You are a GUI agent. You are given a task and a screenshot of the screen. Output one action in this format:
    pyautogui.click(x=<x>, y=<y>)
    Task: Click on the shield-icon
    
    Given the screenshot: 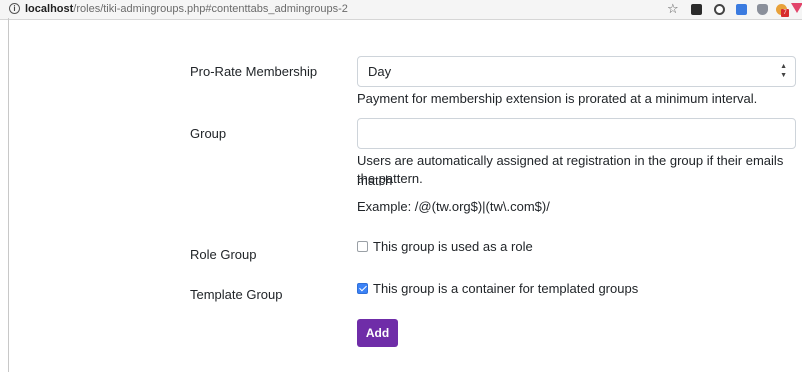 What is the action you would take?
    pyautogui.click(x=762, y=9)
    